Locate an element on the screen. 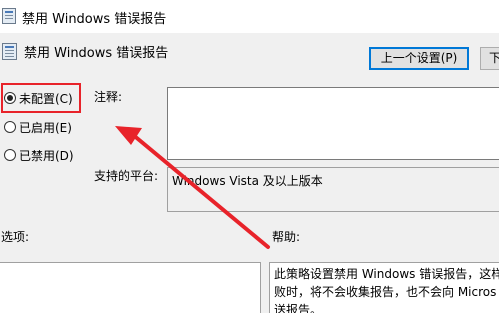  help-text-line: 败时，将不会收集报告，也不会向 Micros is located at coordinates (385, 292).